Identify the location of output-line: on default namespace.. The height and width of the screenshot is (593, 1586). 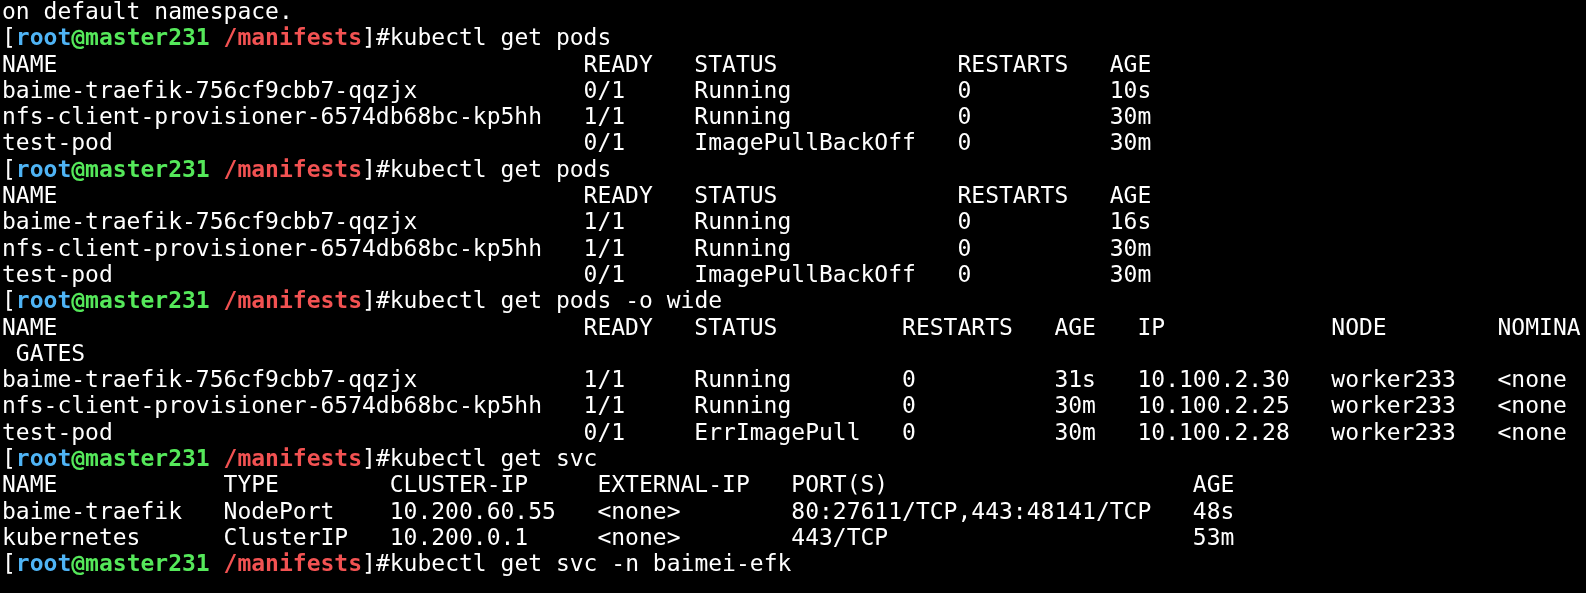
(147, 12).